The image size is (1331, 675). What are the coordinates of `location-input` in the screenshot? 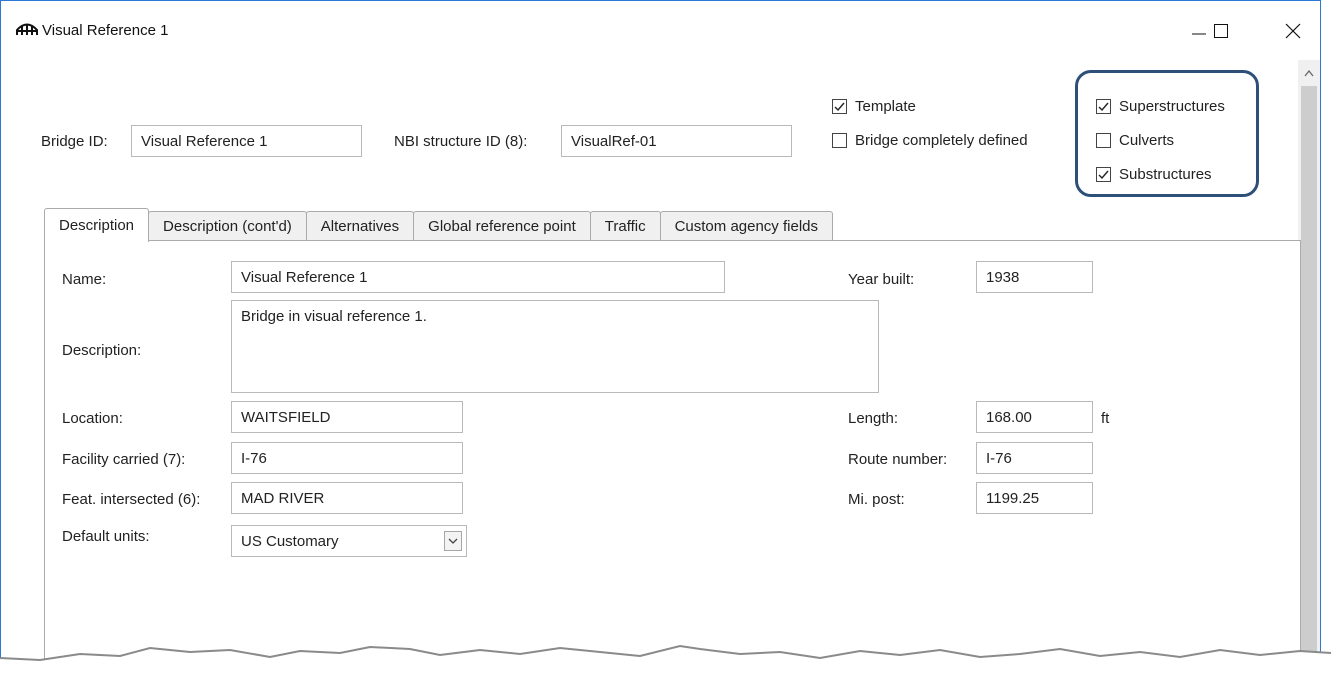 It's located at (347, 417).